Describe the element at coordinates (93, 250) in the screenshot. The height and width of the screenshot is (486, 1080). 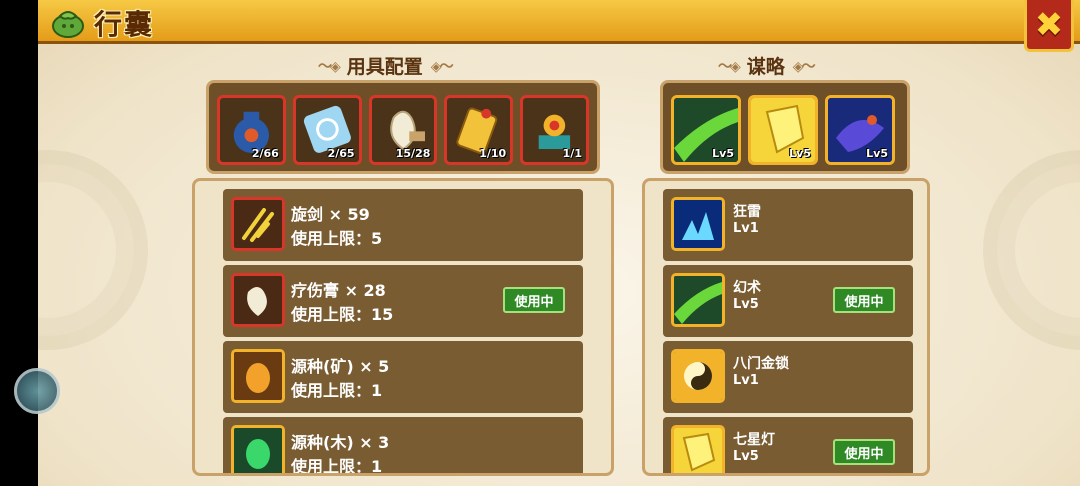
I see `decor-left-pattern` at that location.